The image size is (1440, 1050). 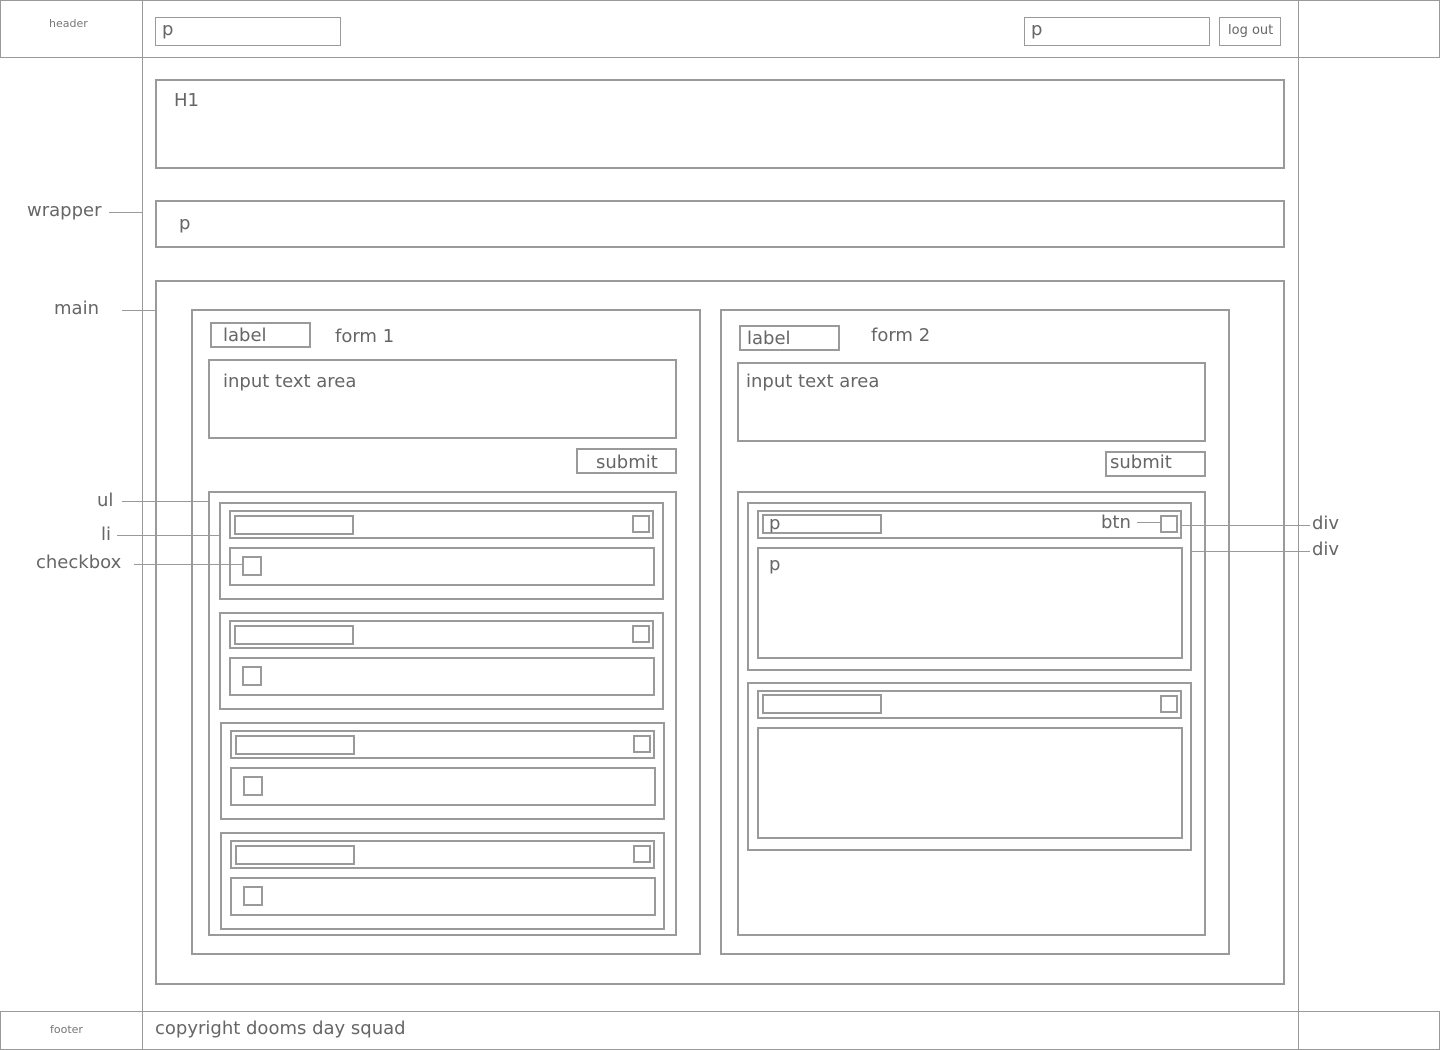 I want to click on list-item-body: p, so click(x=970, y=603).